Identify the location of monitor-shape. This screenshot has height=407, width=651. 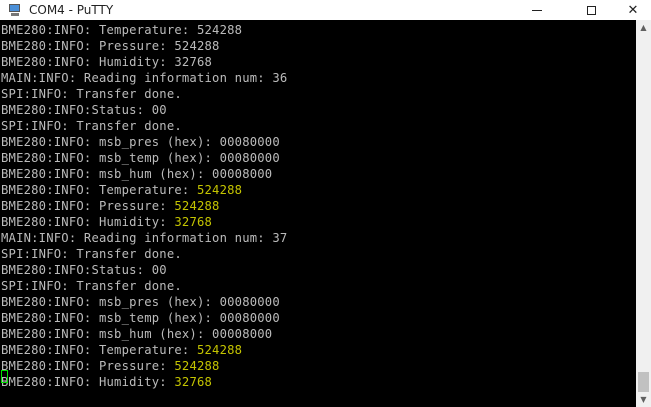
(14, 7).